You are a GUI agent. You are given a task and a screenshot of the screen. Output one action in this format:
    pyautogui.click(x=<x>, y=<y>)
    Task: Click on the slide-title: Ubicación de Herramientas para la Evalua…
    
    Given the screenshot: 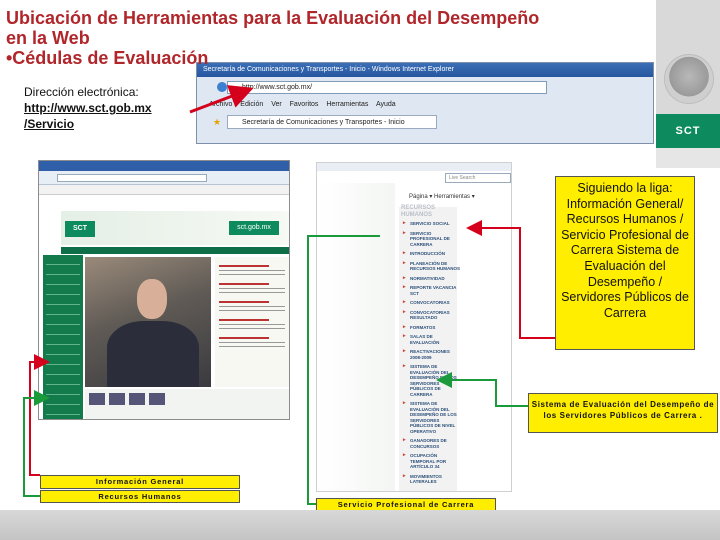 What is the action you would take?
    pyautogui.click(x=331, y=38)
    